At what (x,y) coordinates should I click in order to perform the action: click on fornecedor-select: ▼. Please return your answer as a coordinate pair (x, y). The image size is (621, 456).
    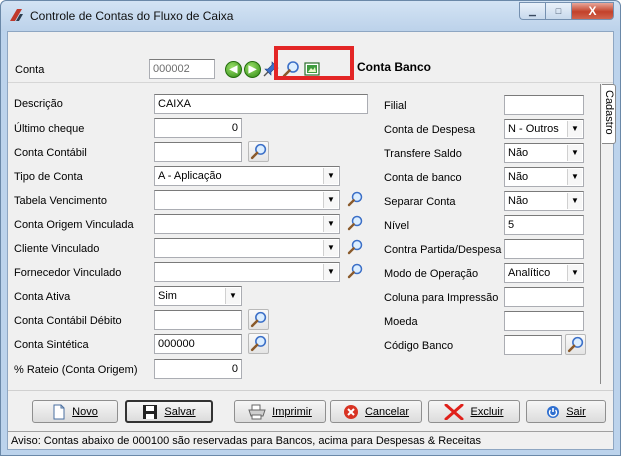
    Looking at the image, I should click on (247, 272).